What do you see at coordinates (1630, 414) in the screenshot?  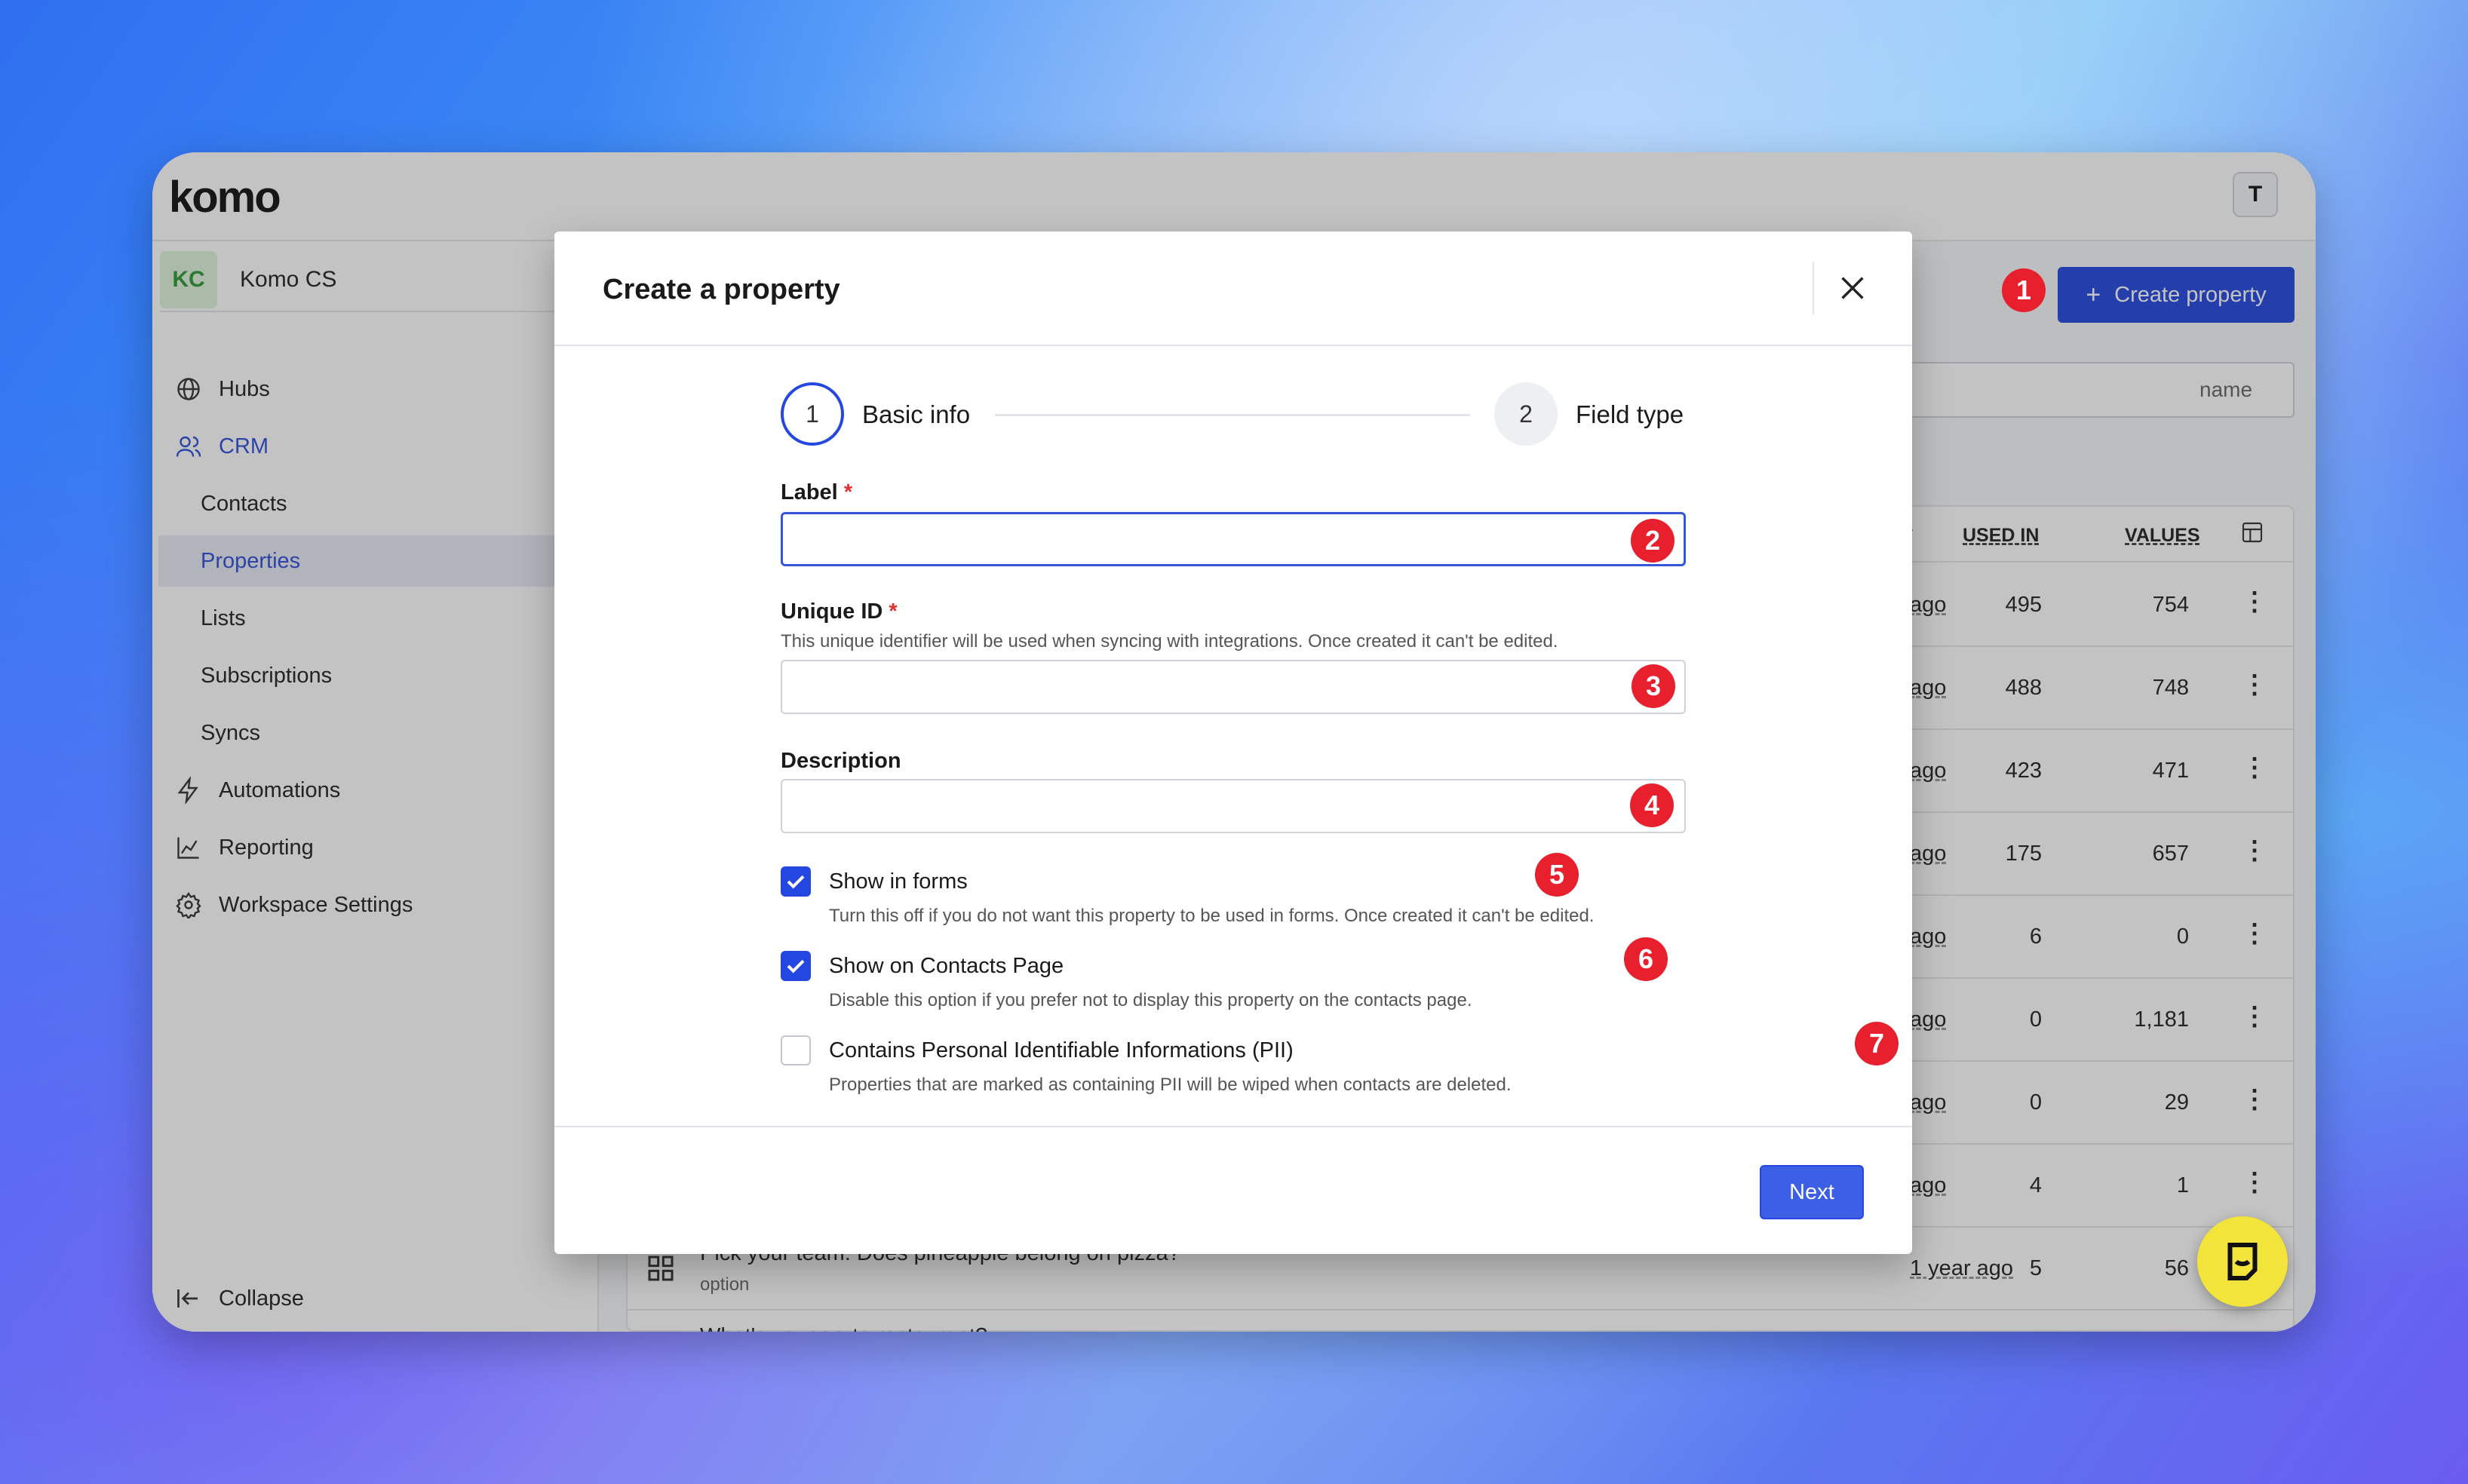 I see `step-2-label: Field type` at bounding box center [1630, 414].